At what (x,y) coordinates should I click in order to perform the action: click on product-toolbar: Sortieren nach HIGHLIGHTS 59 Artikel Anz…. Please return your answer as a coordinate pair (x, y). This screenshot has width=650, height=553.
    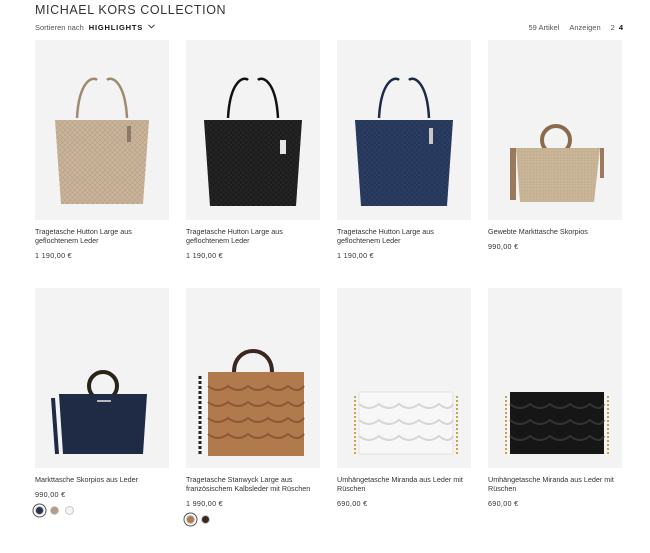
    Looking at the image, I should click on (330, 29).